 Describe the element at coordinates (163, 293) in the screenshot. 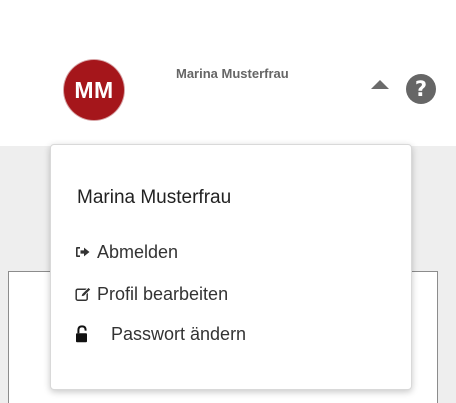

I see `menu-item-label: Profil bearbeiten` at that location.